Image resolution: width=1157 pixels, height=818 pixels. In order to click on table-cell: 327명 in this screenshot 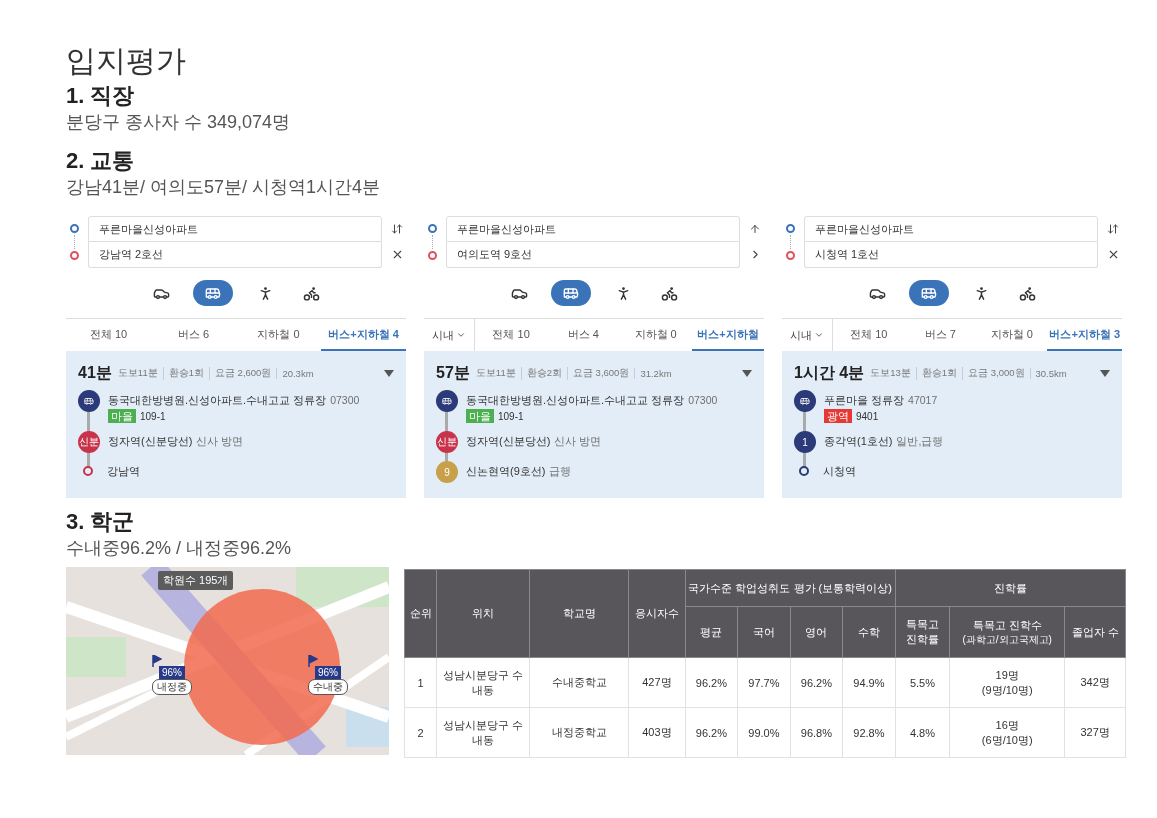, I will do `click(1095, 732)`.